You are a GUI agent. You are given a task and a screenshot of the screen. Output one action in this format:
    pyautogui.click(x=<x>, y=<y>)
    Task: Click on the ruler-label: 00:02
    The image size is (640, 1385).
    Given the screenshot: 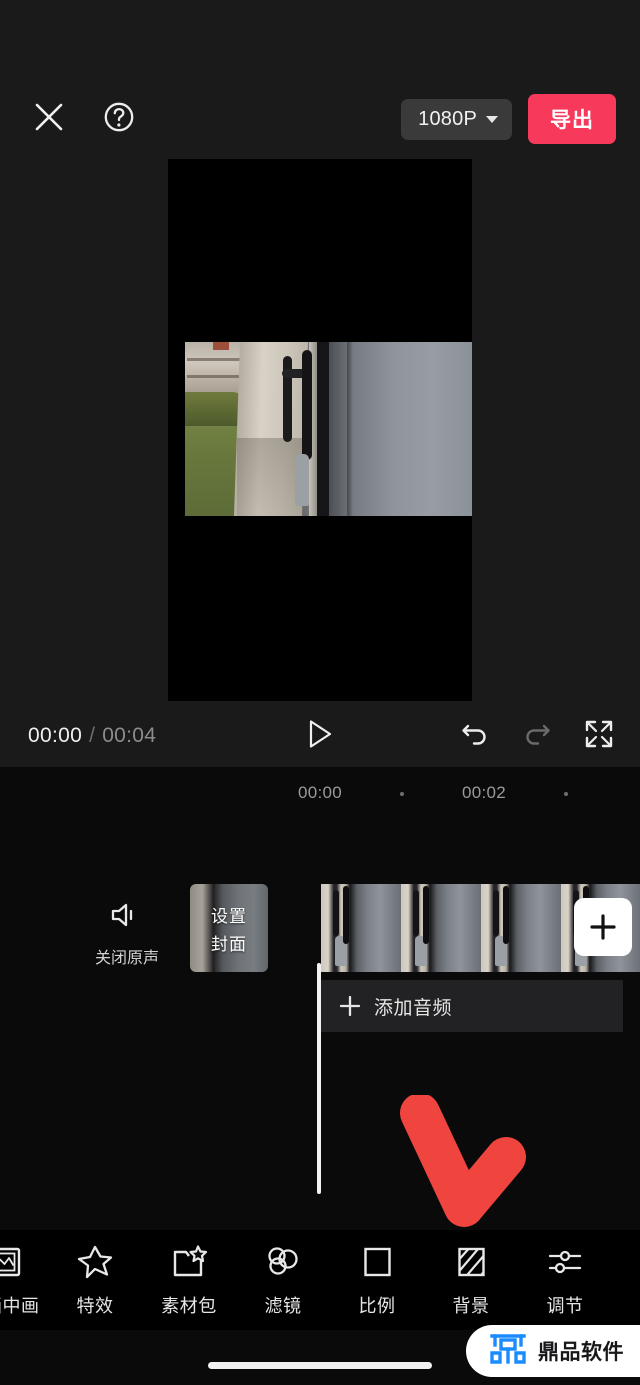 What is the action you would take?
    pyautogui.click(x=484, y=792)
    